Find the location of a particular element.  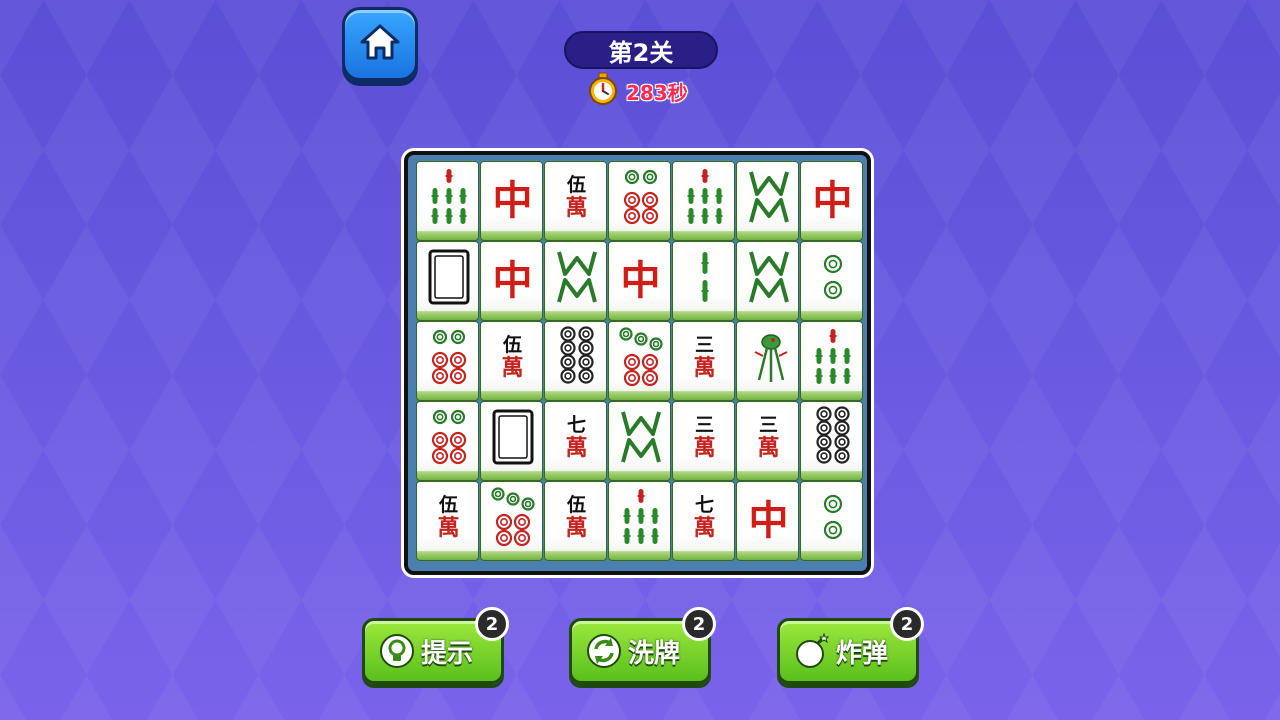

shuffle-label: 洗牌 is located at coordinates (654, 653).